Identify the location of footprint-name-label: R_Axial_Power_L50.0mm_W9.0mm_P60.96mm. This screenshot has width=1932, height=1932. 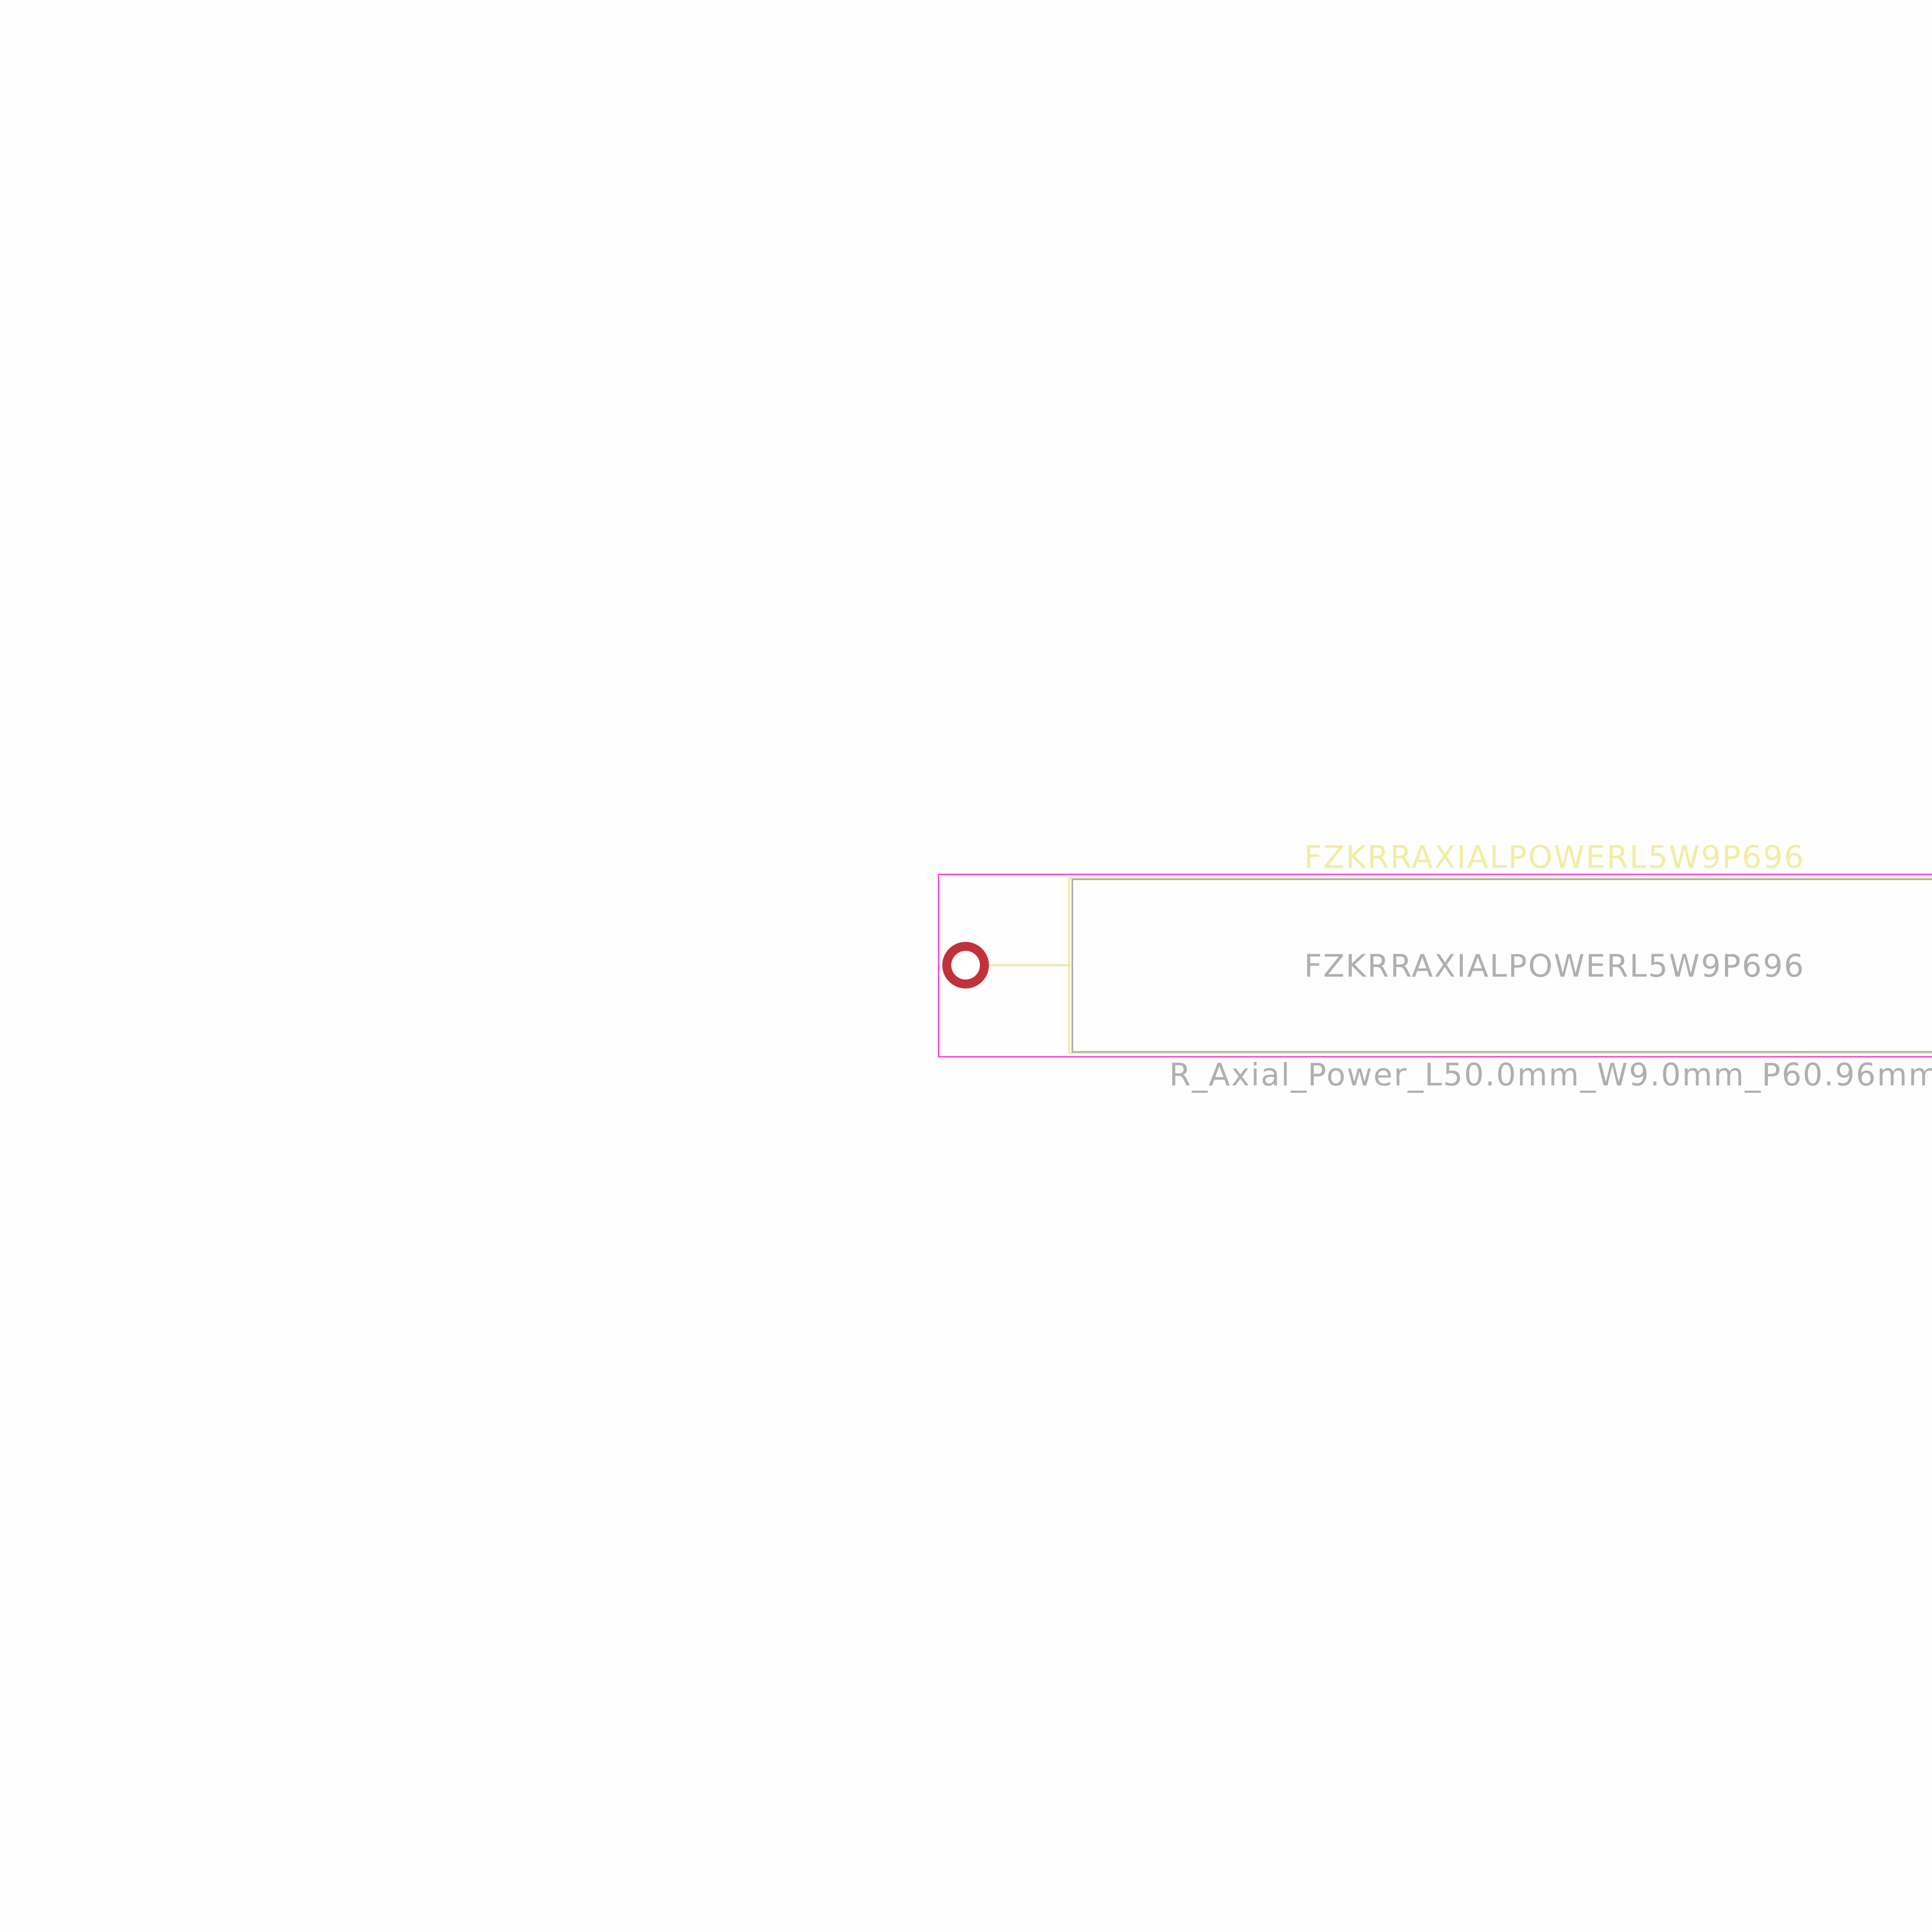
(1551, 1074).